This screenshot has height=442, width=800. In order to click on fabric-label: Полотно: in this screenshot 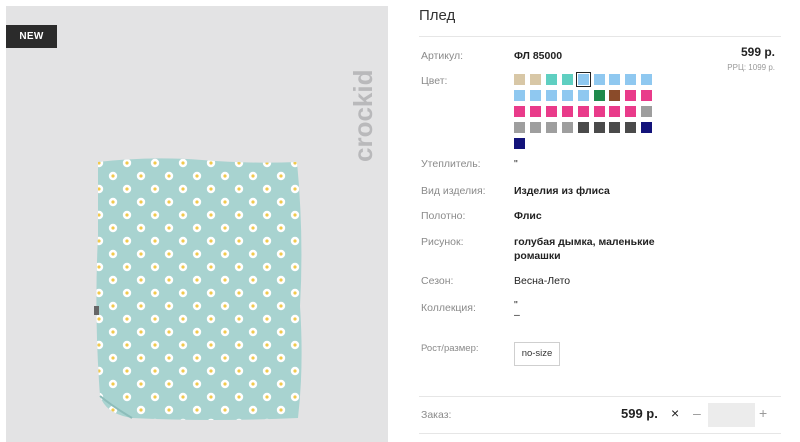, I will do `click(443, 216)`.